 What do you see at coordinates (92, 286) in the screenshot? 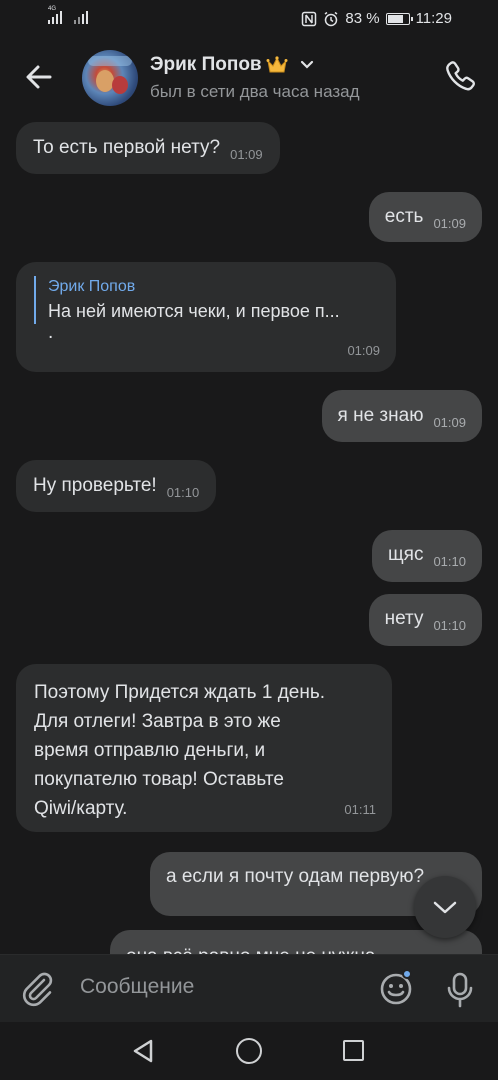
I see `reply-author: Эрик Попов` at bounding box center [92, 286].